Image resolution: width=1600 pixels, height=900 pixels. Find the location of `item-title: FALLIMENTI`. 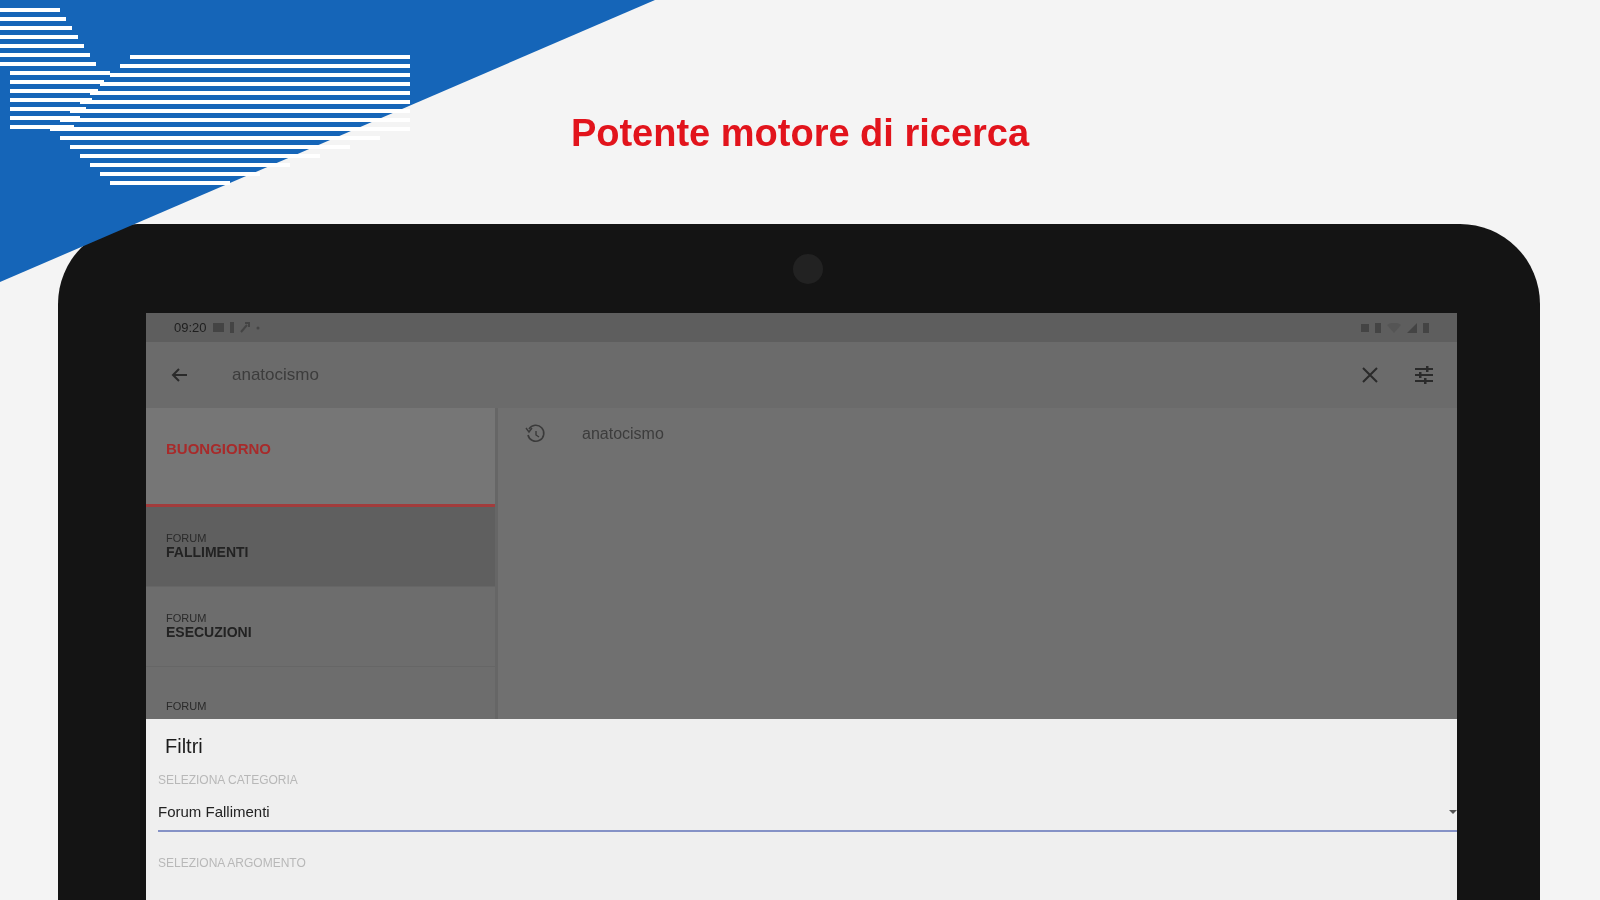

item-title: FALLIMENTI is located at coordinates (208, 552).